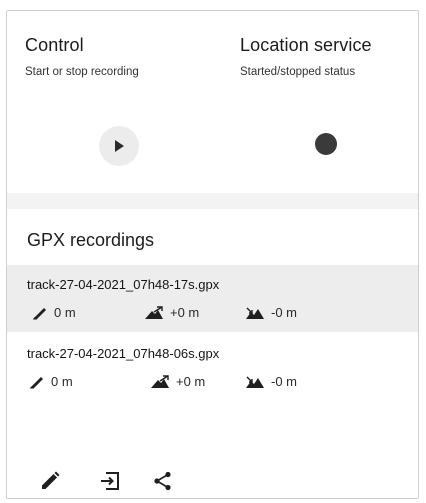 This screenshot has width=426, height=503. I want to click on location-service-title: Location service, so click(306, 45).